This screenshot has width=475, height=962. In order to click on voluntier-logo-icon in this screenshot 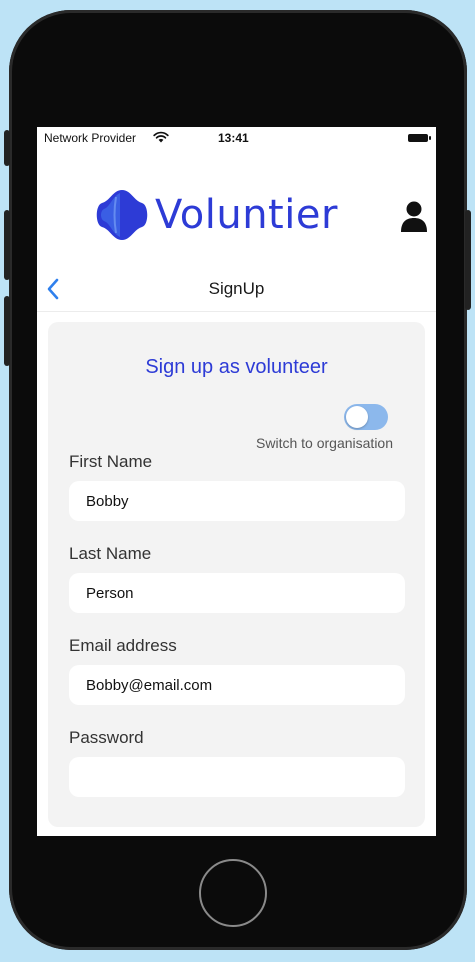, I will do `click(122, 215)`.